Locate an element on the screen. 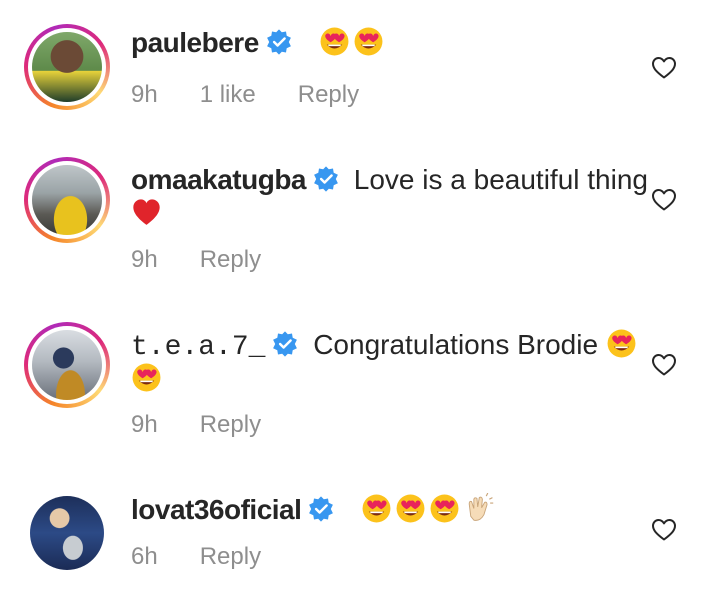 The image size is (720, 606). clapping-hands-emoji-icon is located at coordinates (478, 508).